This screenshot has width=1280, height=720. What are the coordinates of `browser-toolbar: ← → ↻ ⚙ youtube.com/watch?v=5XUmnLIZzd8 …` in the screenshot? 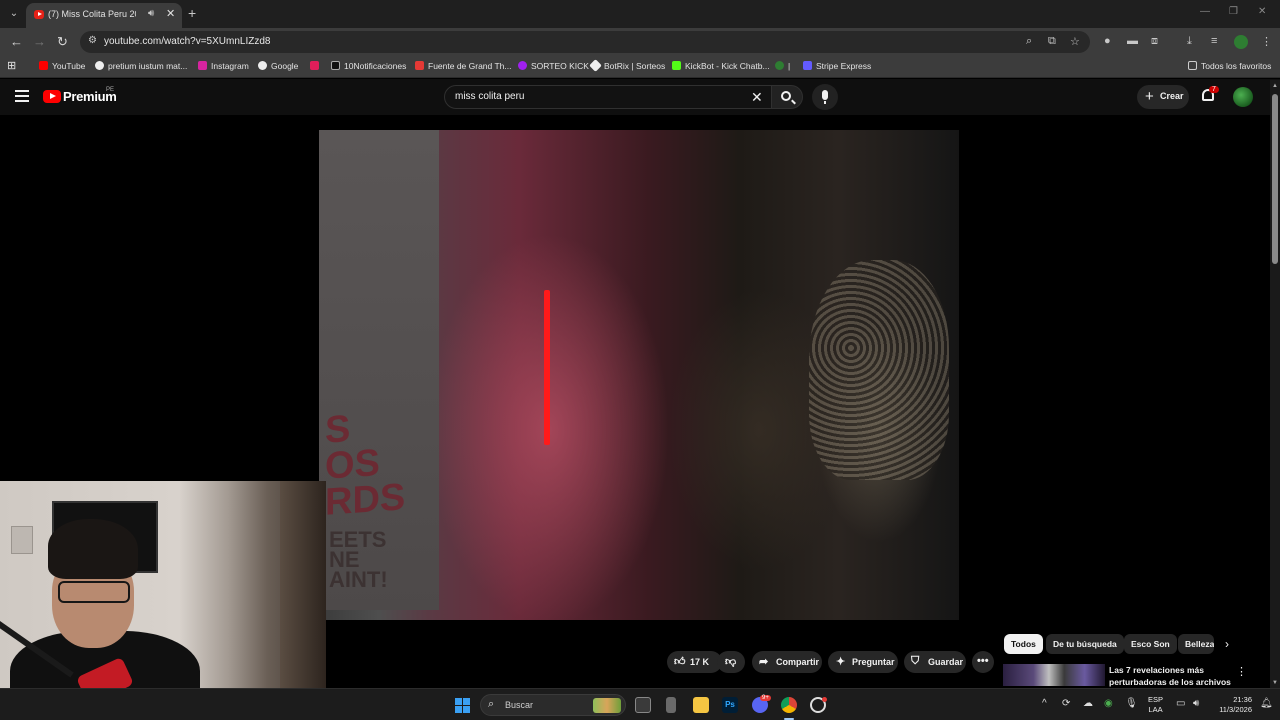 It's located at (640, 42).